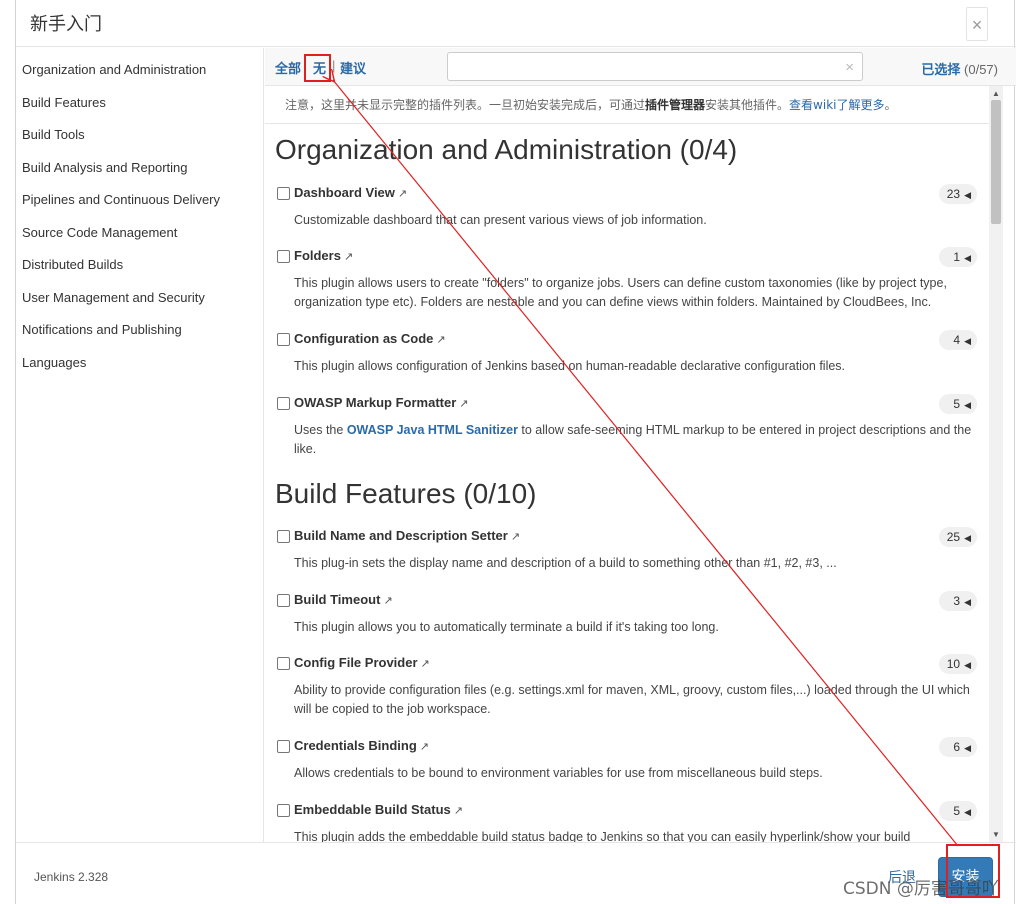  I want to click on dependency-badge: 1 ◀, so click(958, 257).